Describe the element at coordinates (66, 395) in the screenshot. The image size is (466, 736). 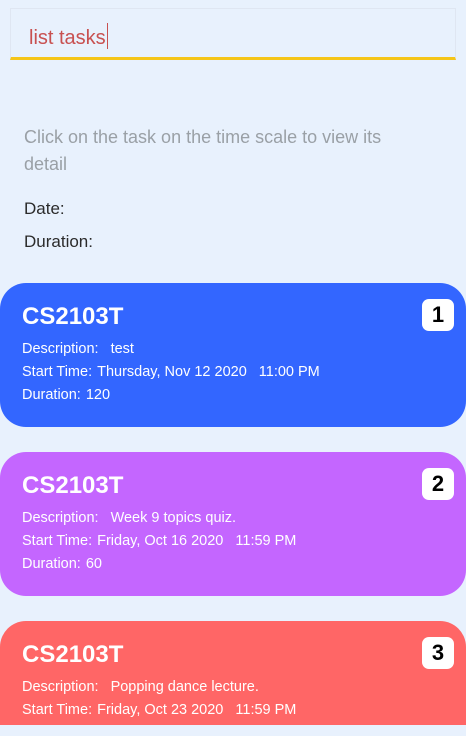
I see `task-duration: Duration: 120` at that location.